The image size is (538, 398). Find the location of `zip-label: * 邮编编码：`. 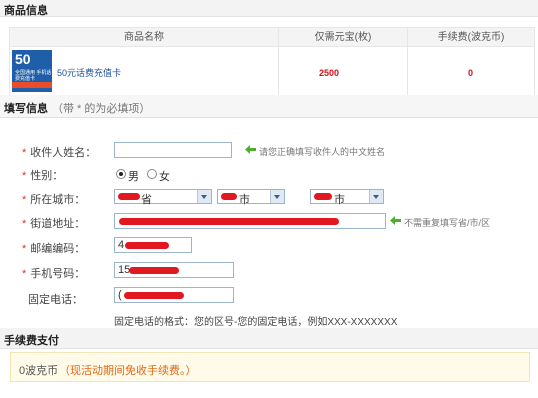

zip-label: * 邮编编码： is located at coordinates (54, 249).